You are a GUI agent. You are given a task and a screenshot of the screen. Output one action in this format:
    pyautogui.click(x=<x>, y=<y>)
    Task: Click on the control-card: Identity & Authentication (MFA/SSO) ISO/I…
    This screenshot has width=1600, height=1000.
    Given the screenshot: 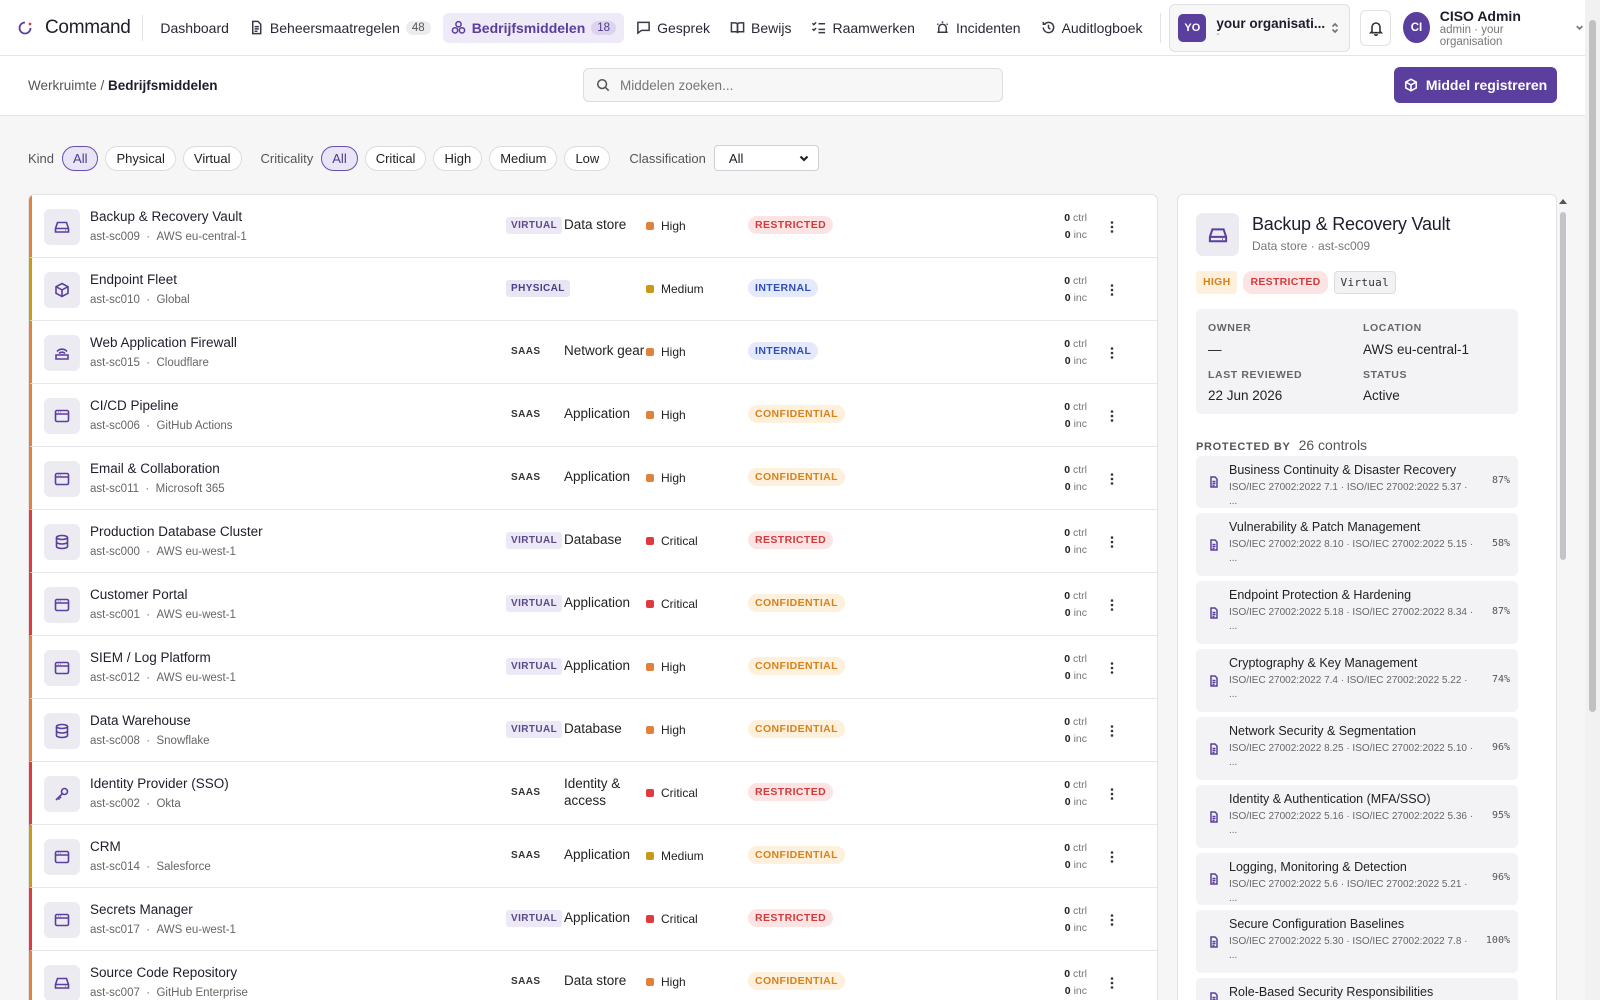 What is the action you would take?
    pyautogui.click(x=1357, y=816)
    